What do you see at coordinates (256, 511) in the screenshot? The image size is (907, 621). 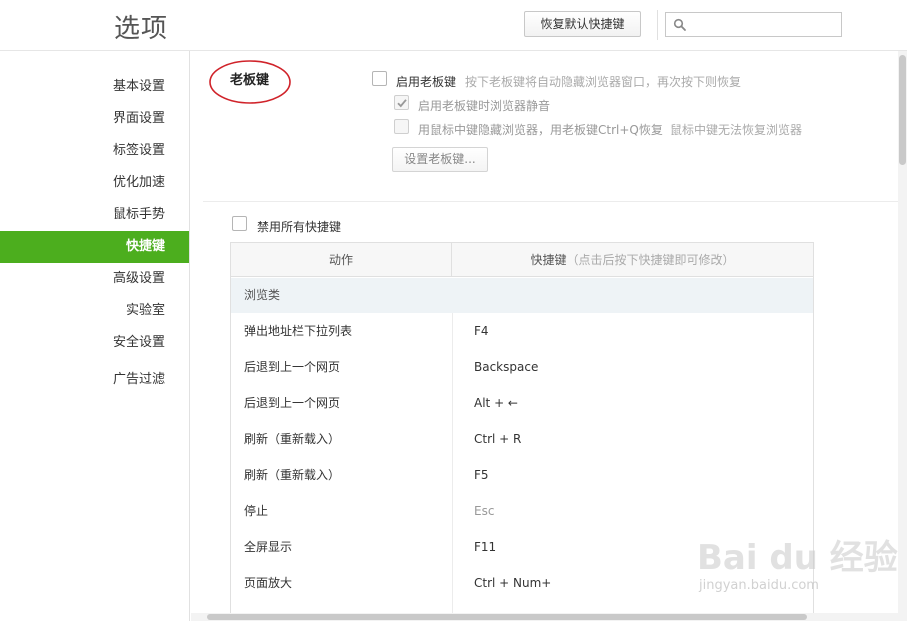 I see `row-action: 停止` at bounding box center [256, 511].